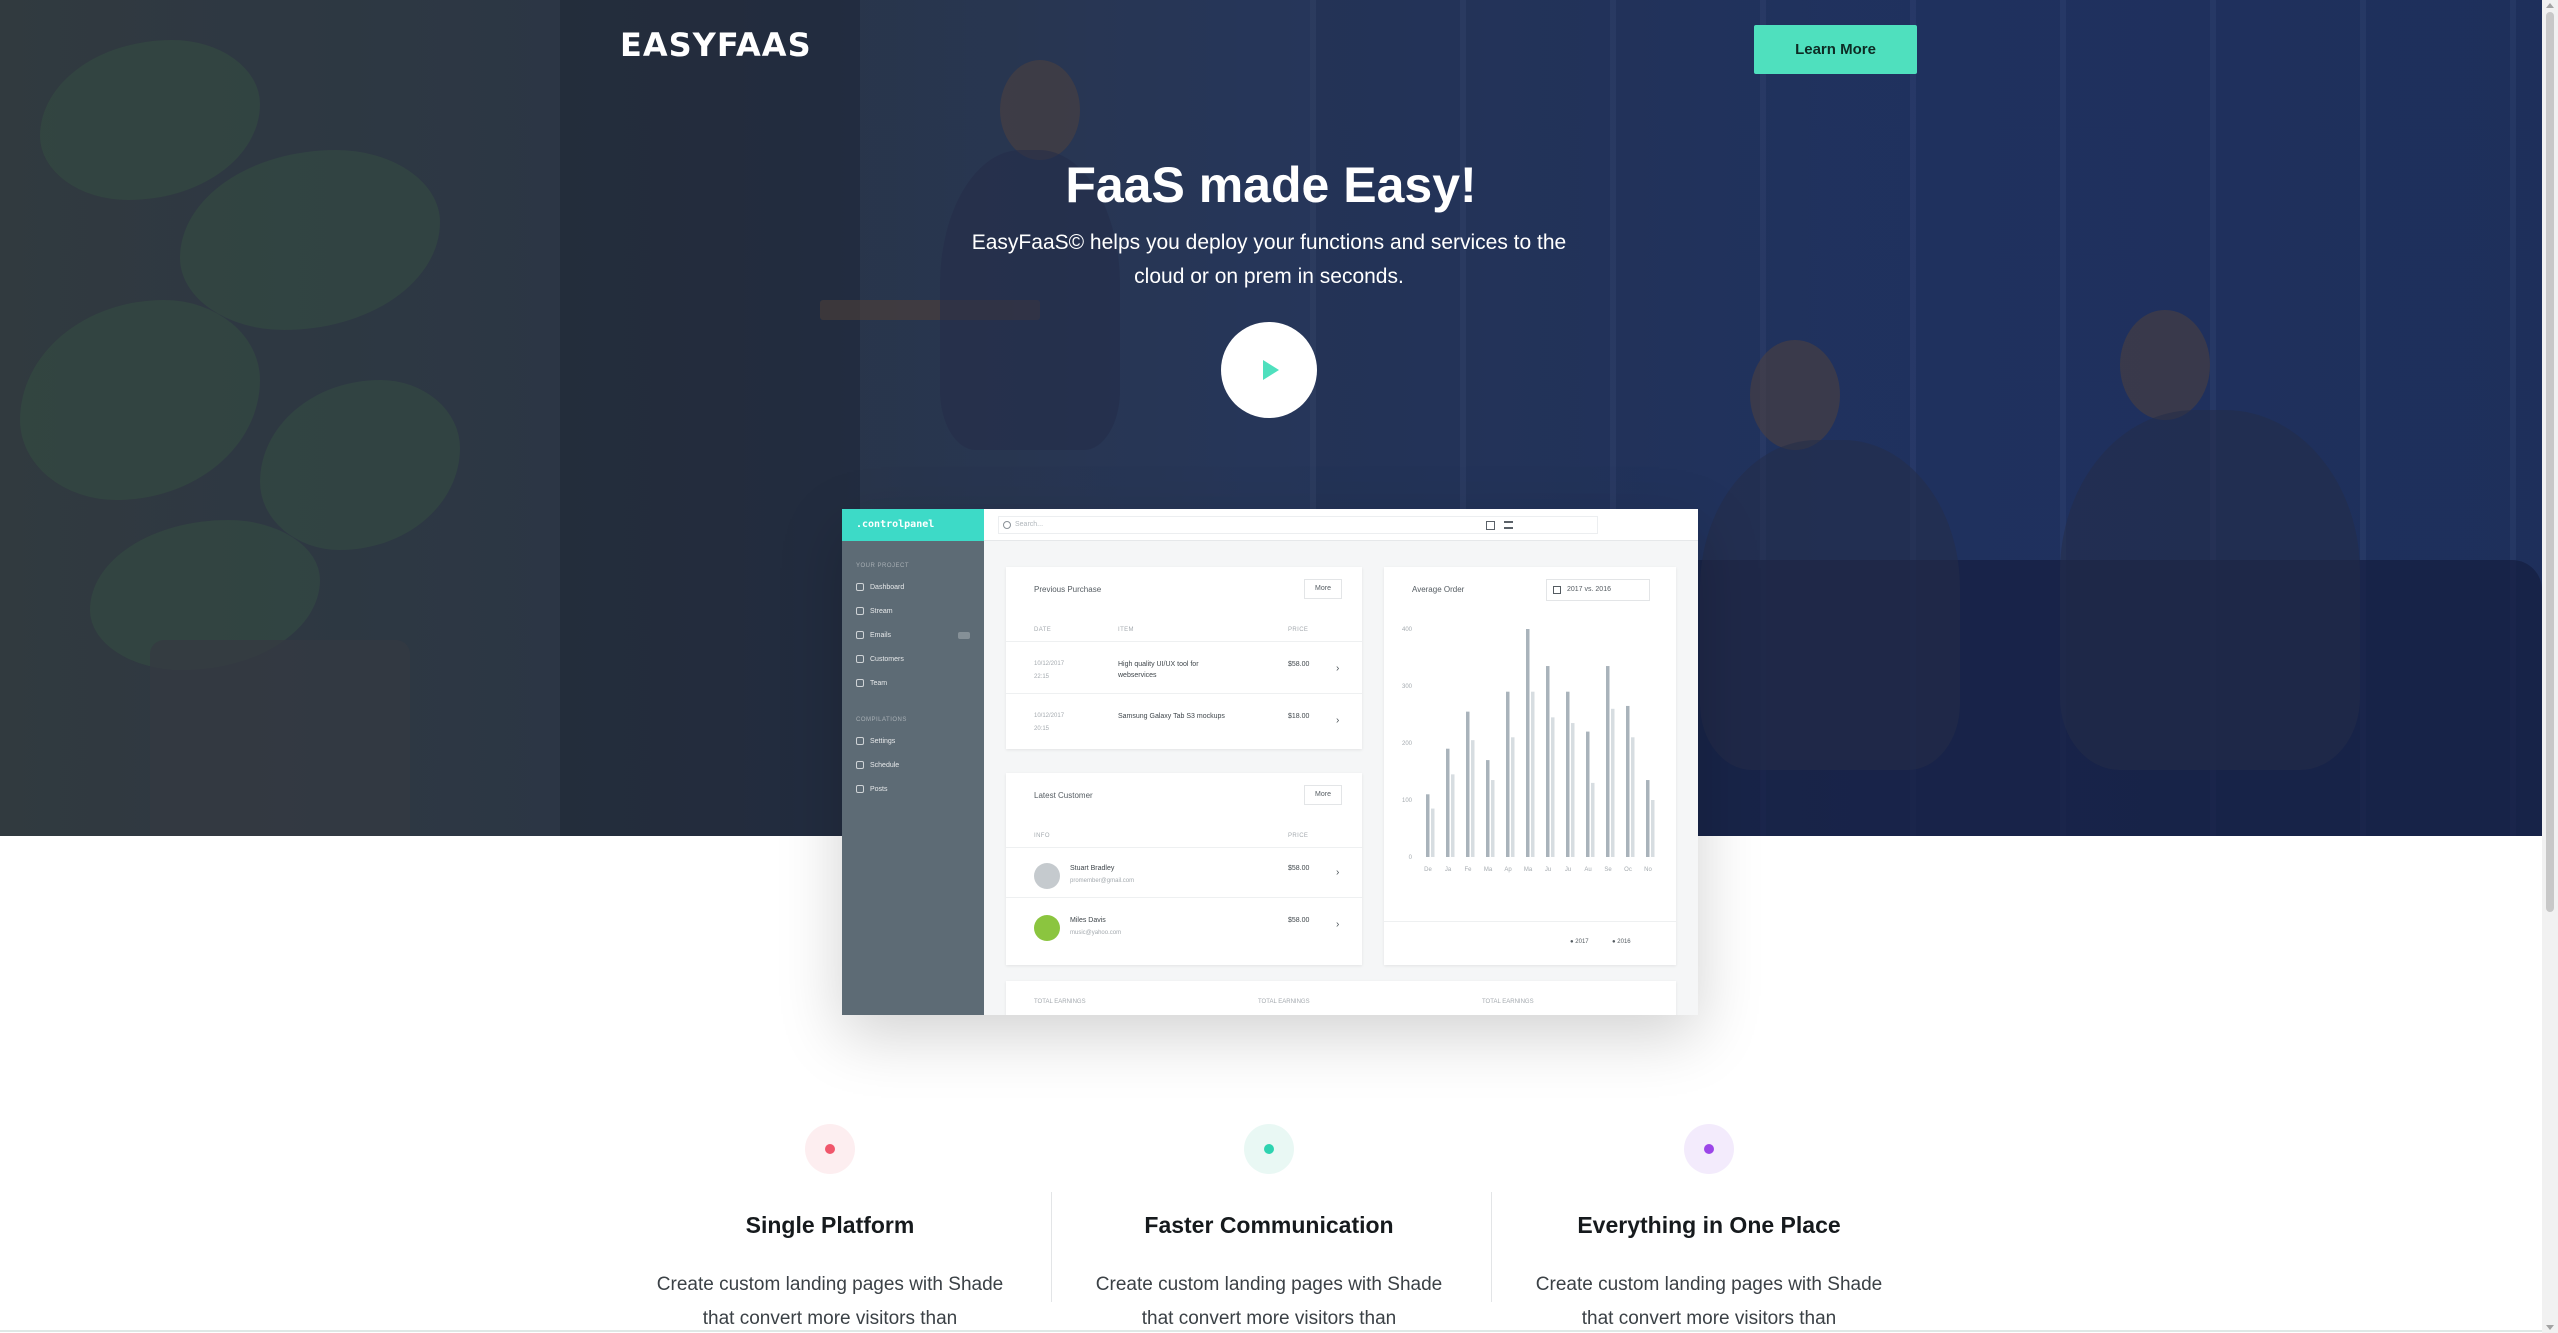 This screenshot has height=1333, width=2558. Describe the element at coordinates (1043, 630) in the screenshot. I see `column-header: DATE` at that location.